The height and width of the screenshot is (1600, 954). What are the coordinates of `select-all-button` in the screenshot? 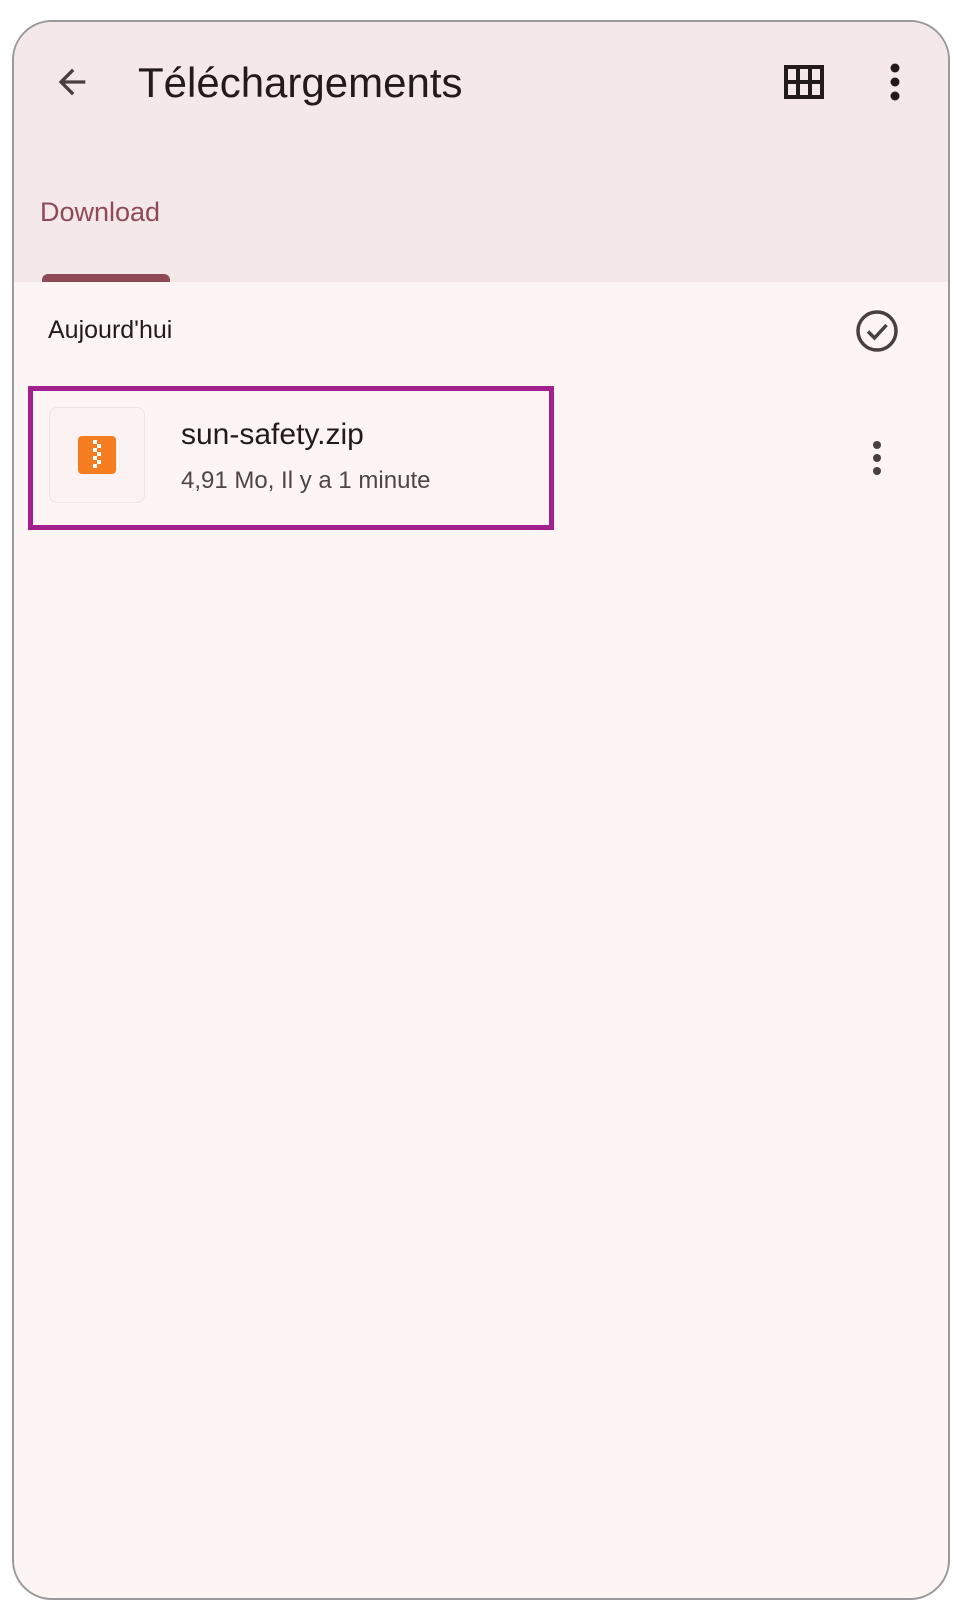 It's located at (877, 331).